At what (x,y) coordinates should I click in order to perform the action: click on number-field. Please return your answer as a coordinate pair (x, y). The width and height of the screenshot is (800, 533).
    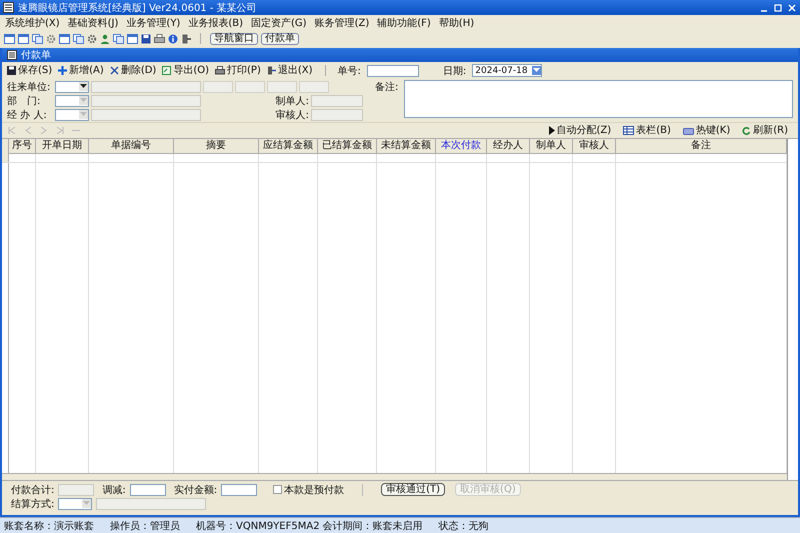
    Looking at the image, I should click on (392, 70).